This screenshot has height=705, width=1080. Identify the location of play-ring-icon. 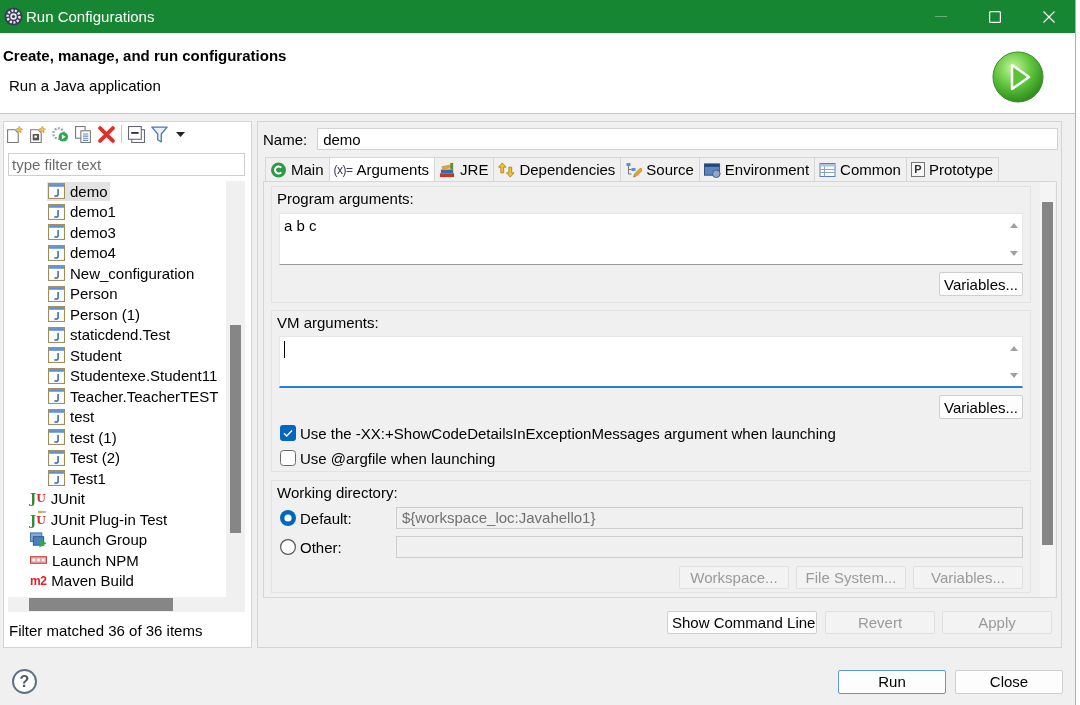
(60, 134).